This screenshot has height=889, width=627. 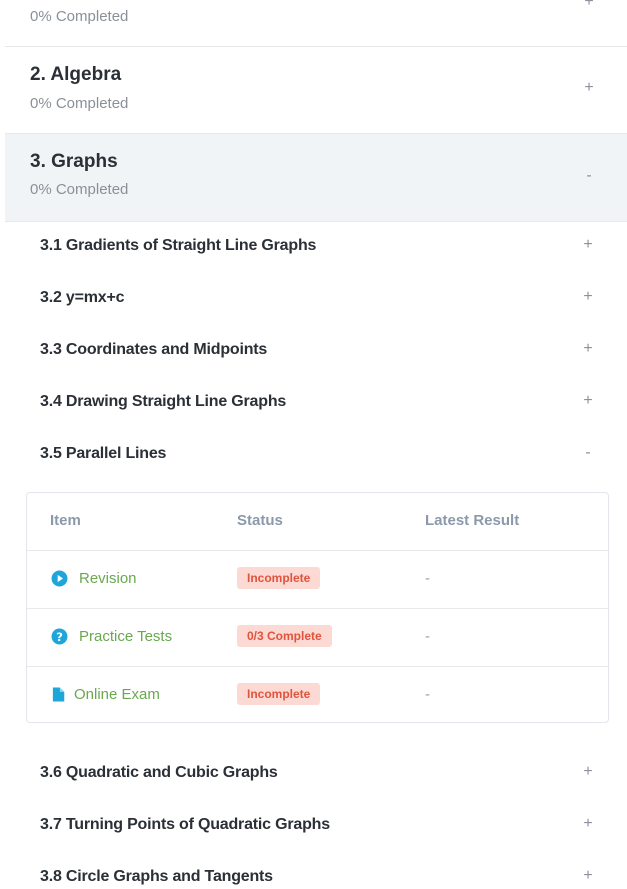 I want to click on topic-3-5: 3.5 Parallel Lines -, so click(x=316, y=456).